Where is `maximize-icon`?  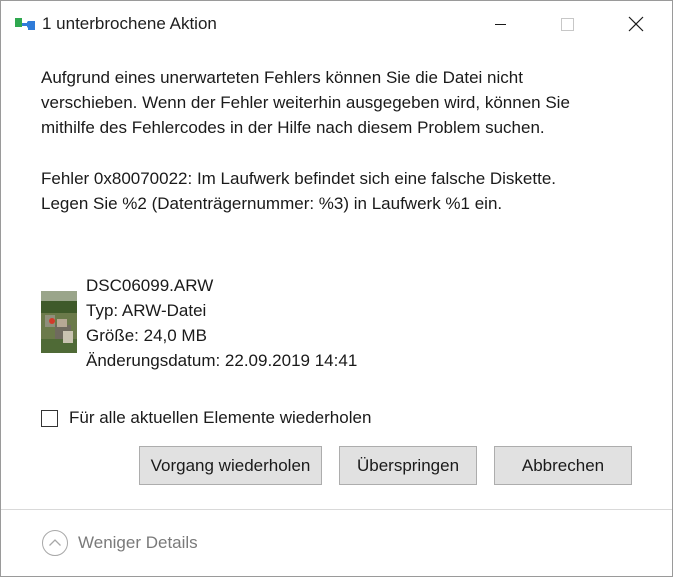
maximize-icon is located at coordinates (567, 24).